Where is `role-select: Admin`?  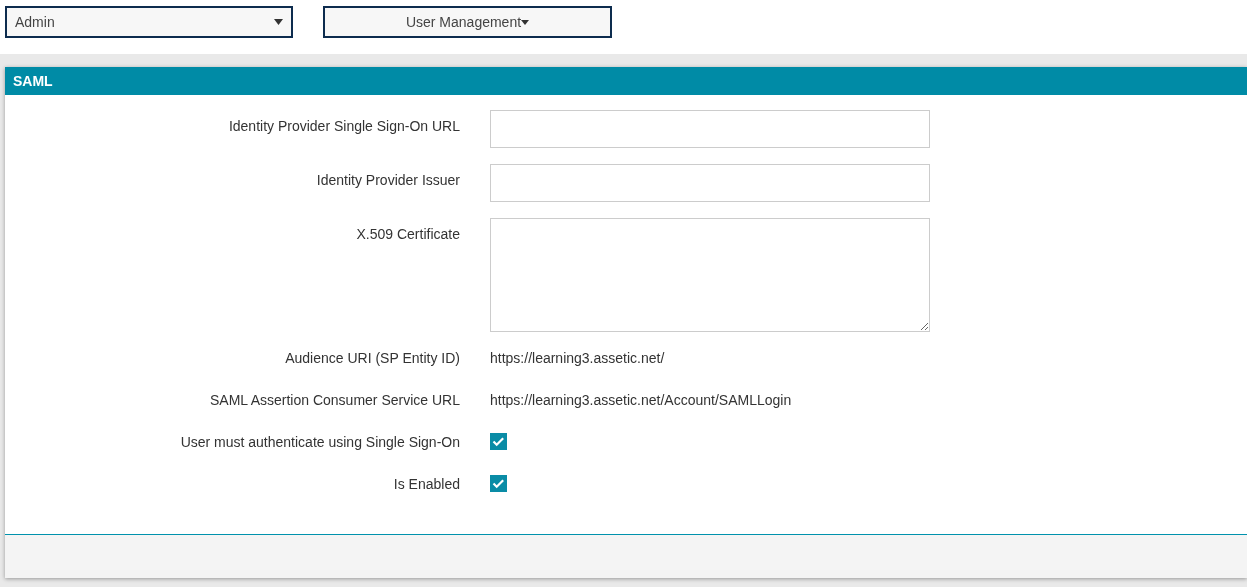
role-select: Admin is located at coordinates (149, 22).